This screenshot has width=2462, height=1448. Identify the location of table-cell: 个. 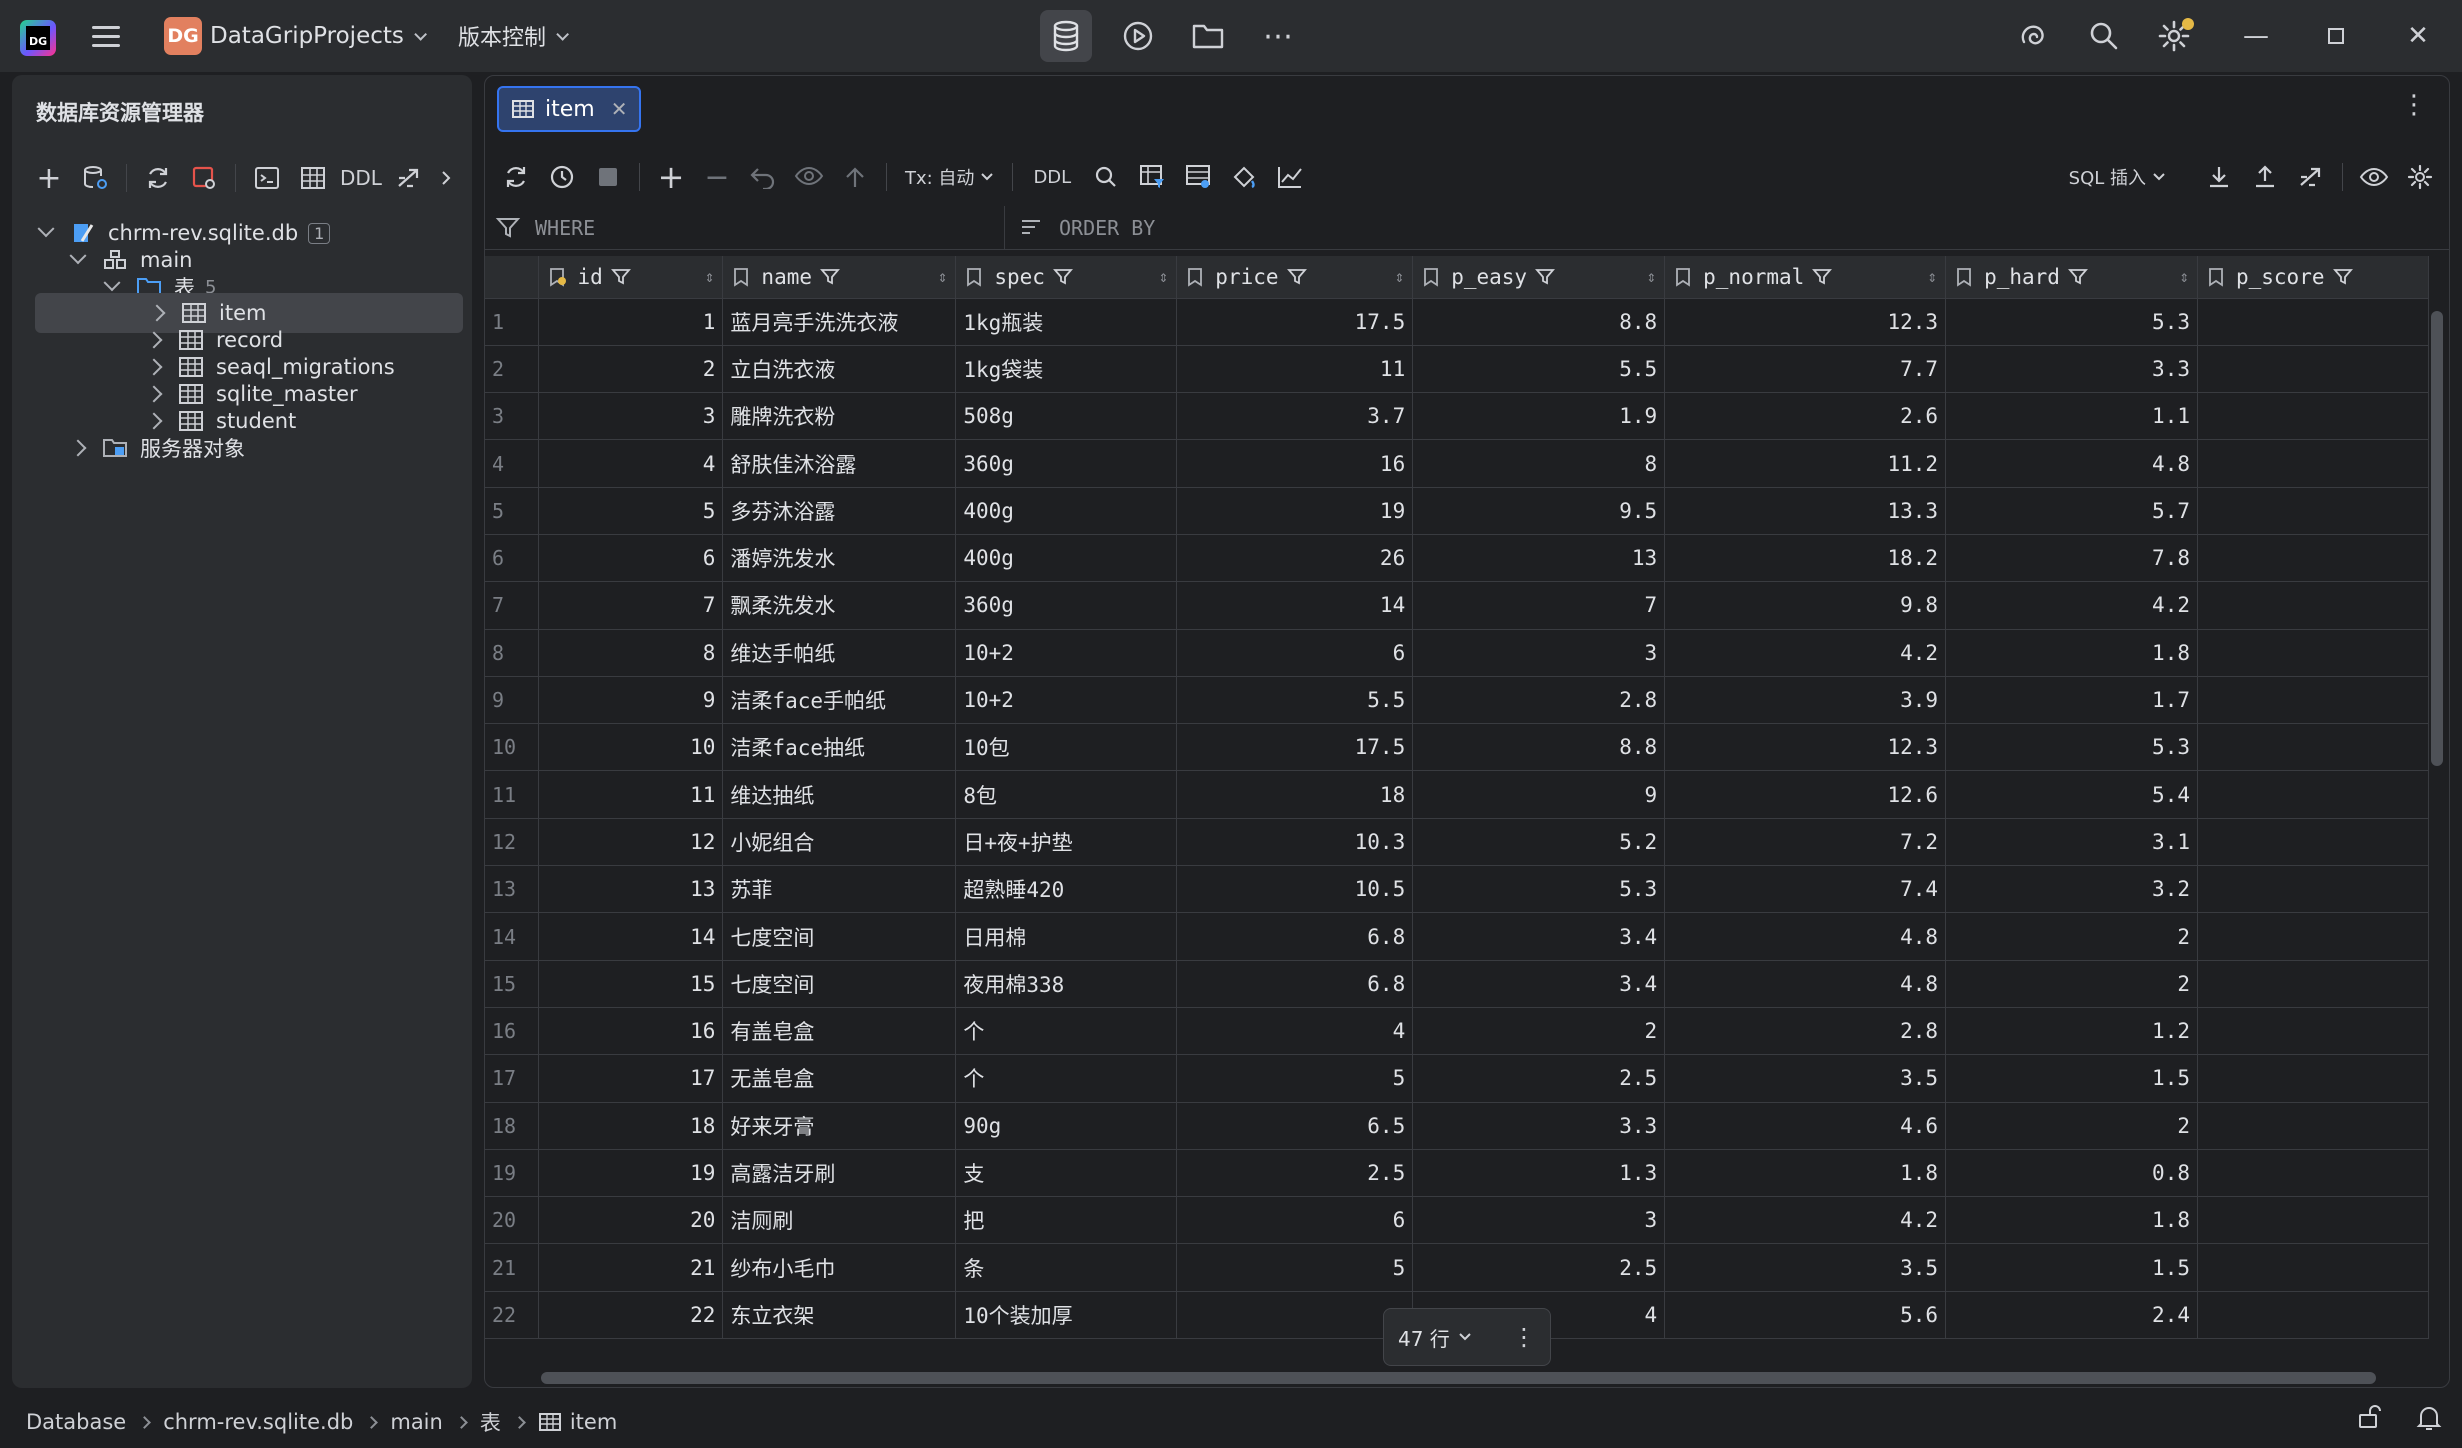
(1066, 1078).